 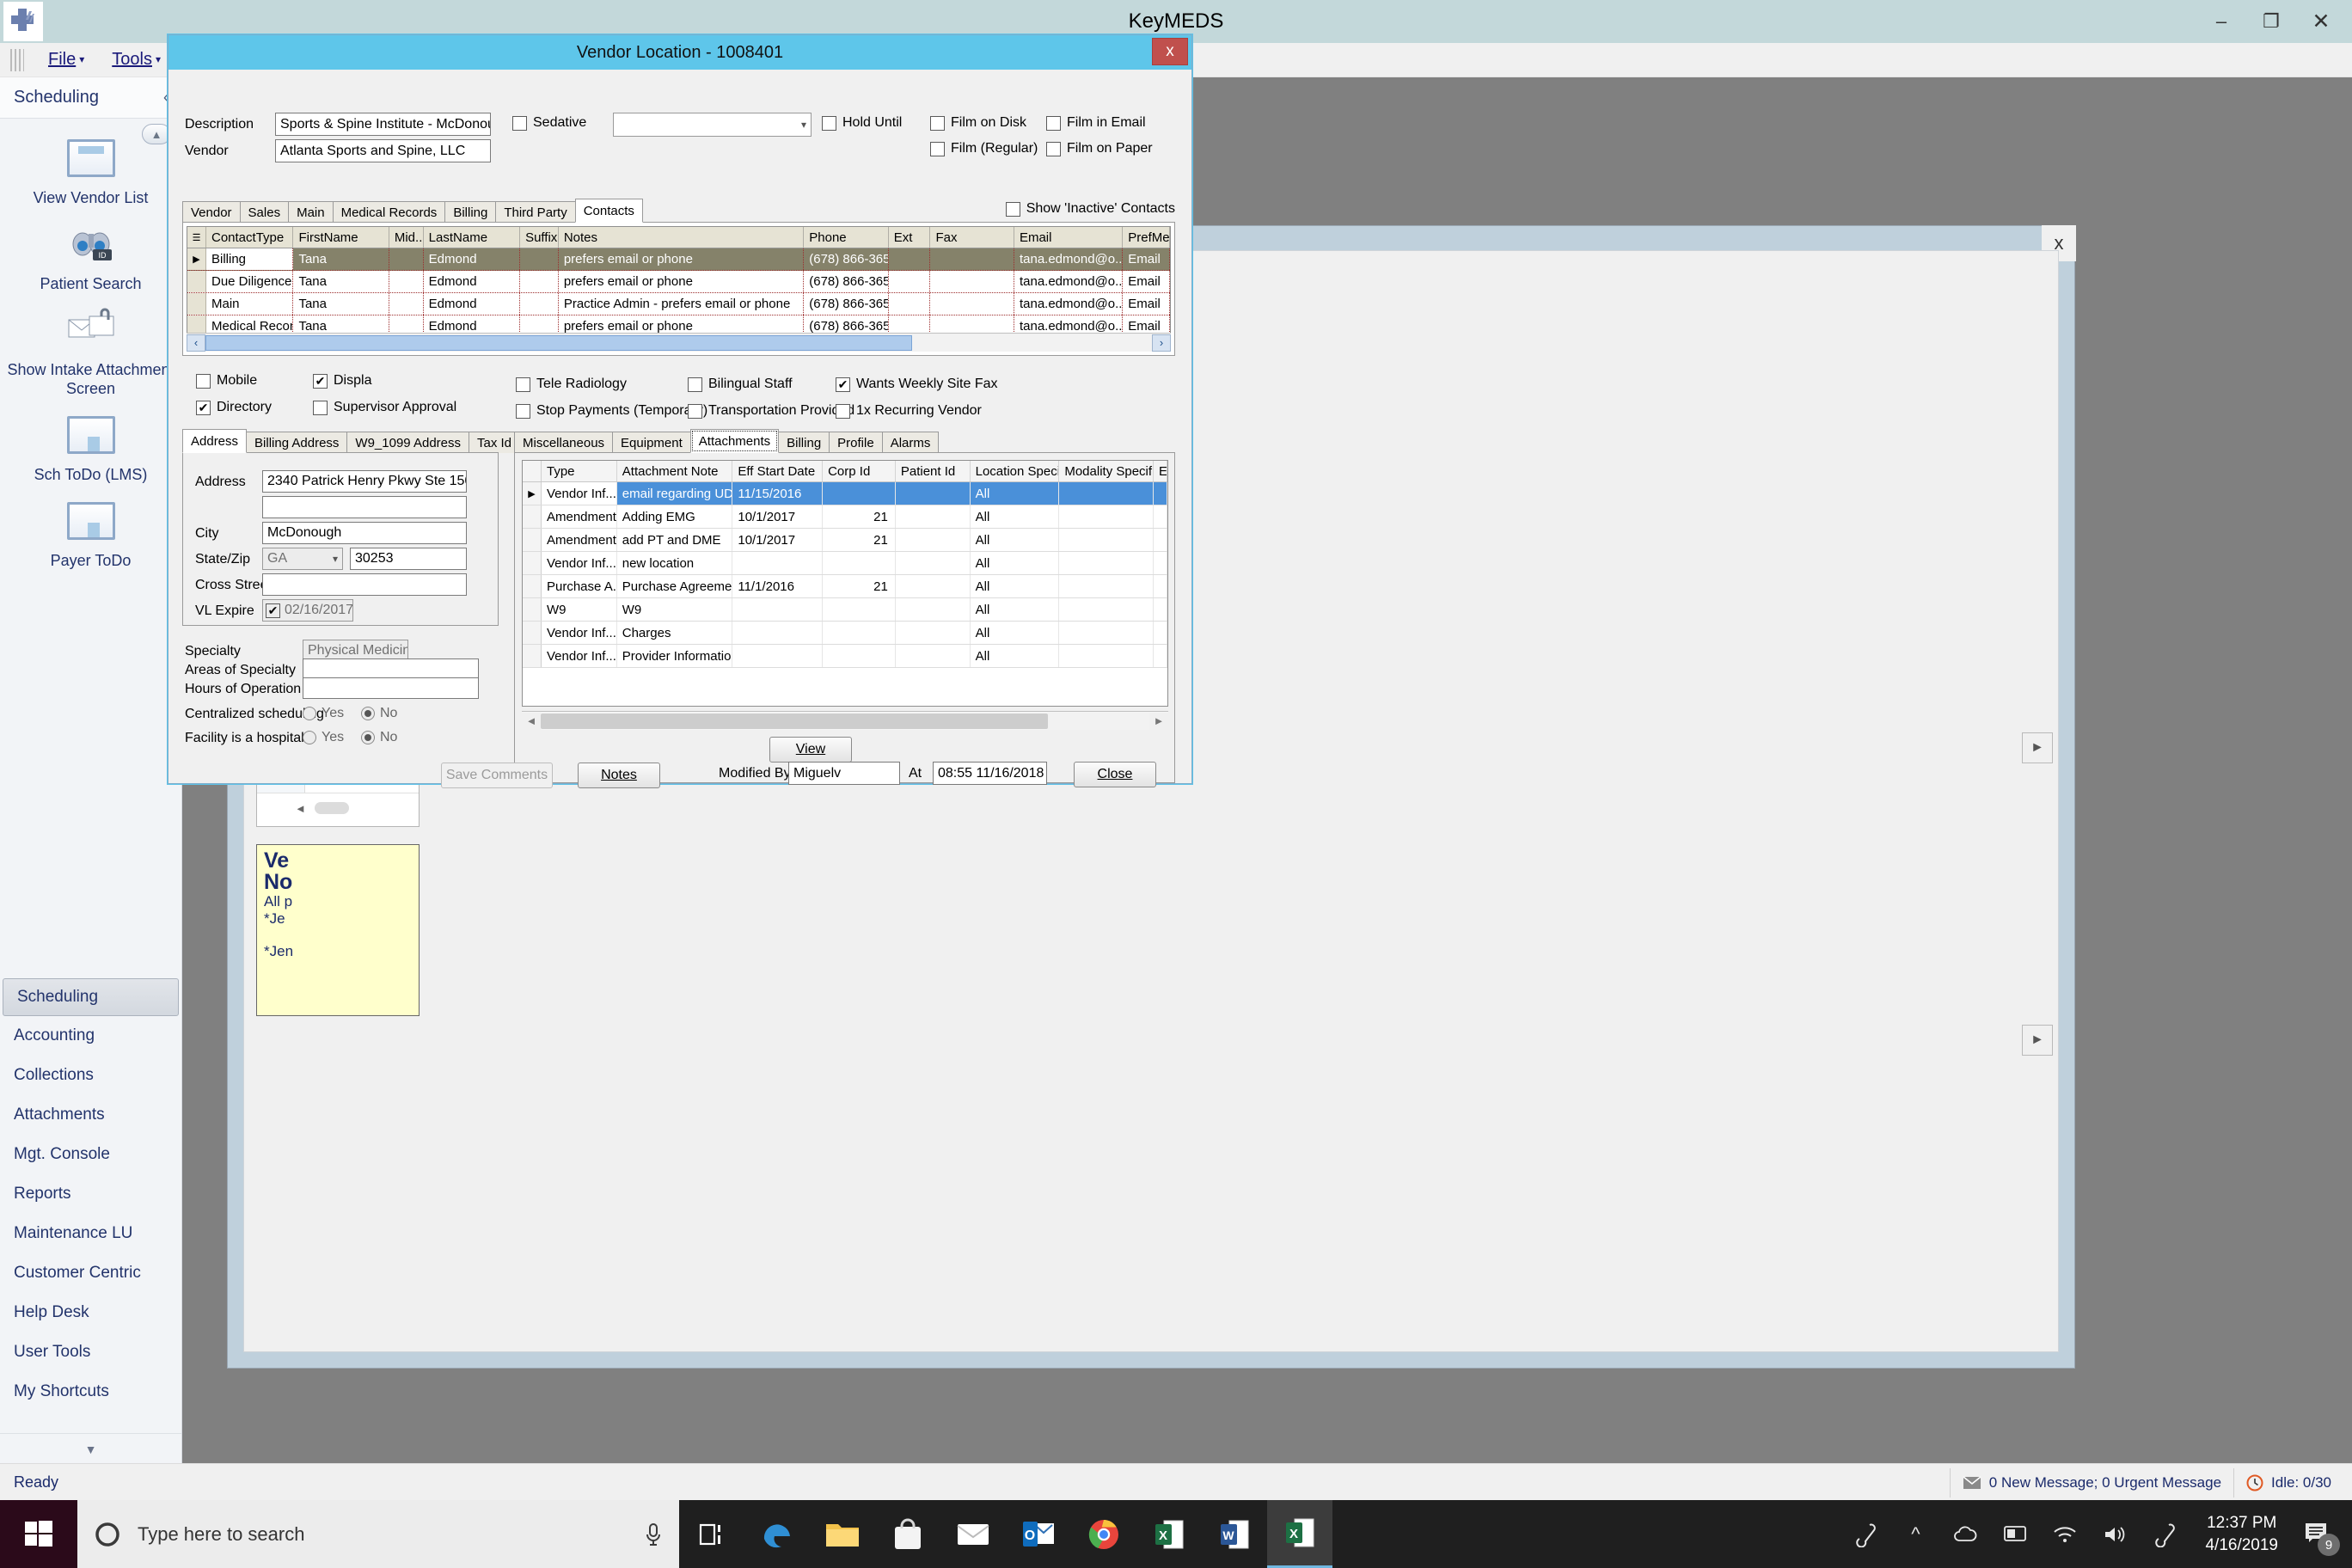 I want to click on tab-vendor: Vendor, so click(x=211, y=212).